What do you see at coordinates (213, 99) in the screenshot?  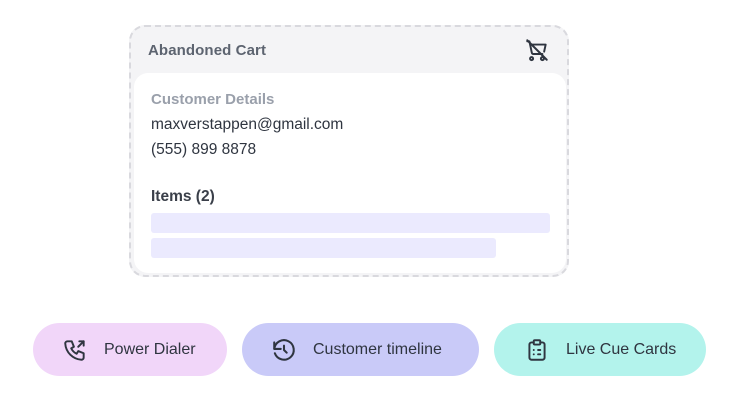 I see `customer-details-label: Customer Details` at bounding box center [213, 99].